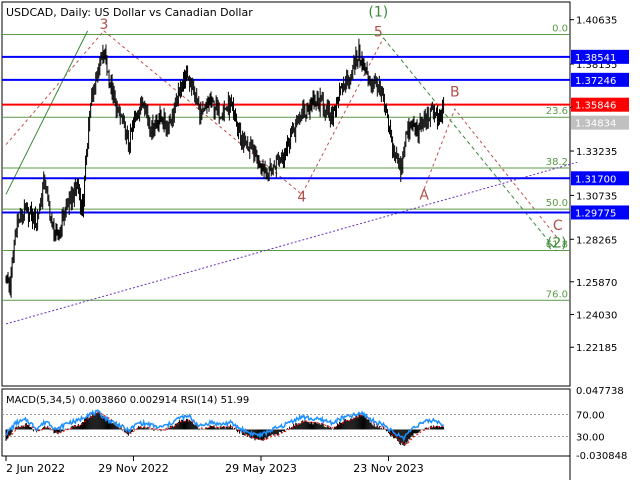 The width and height of the screenshot is (640, 480). Describe the element at coordinates (596, 240) in the screenshot. I see `price-tick-label: 1.28265` at that location.